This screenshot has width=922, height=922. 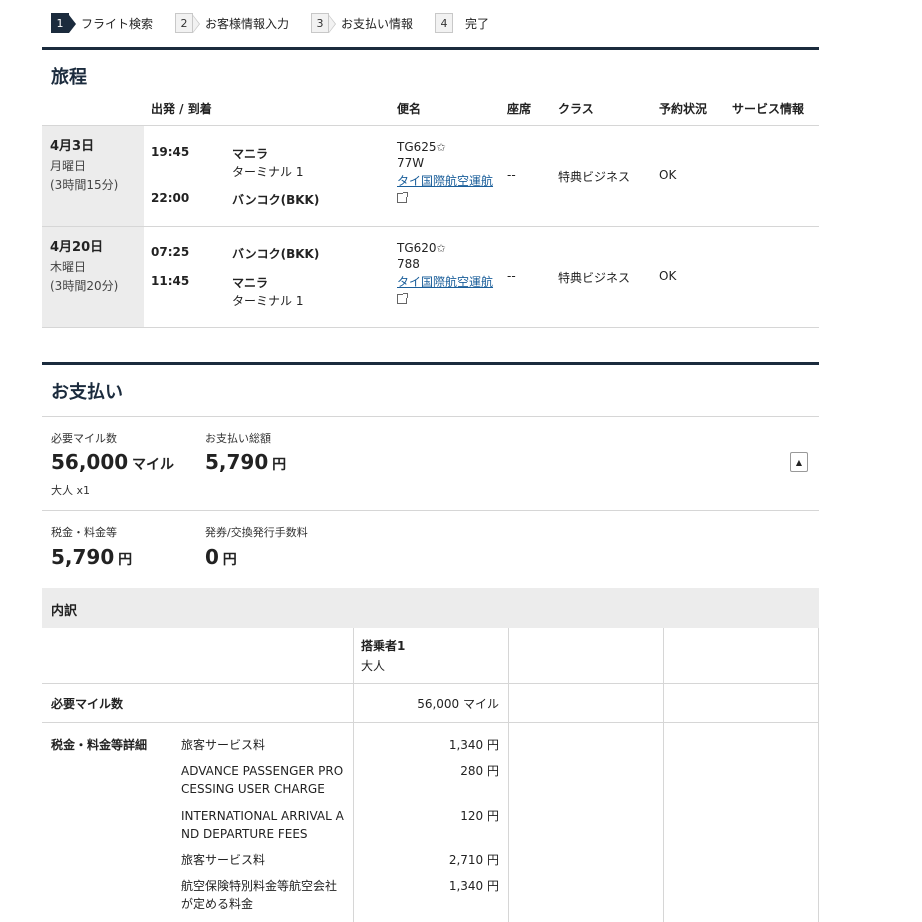 What do you see at coordinates (246, 462) in the screenshot?
I see `total-amount: 5,790 円` at bounding box center [246, 462].